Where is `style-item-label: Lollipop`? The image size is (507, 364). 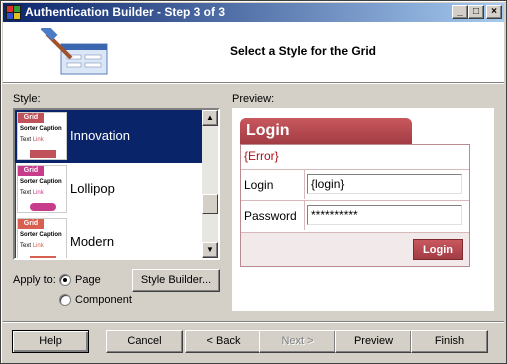 style-item-label: Lollipop is located at coordinates (92, 188).